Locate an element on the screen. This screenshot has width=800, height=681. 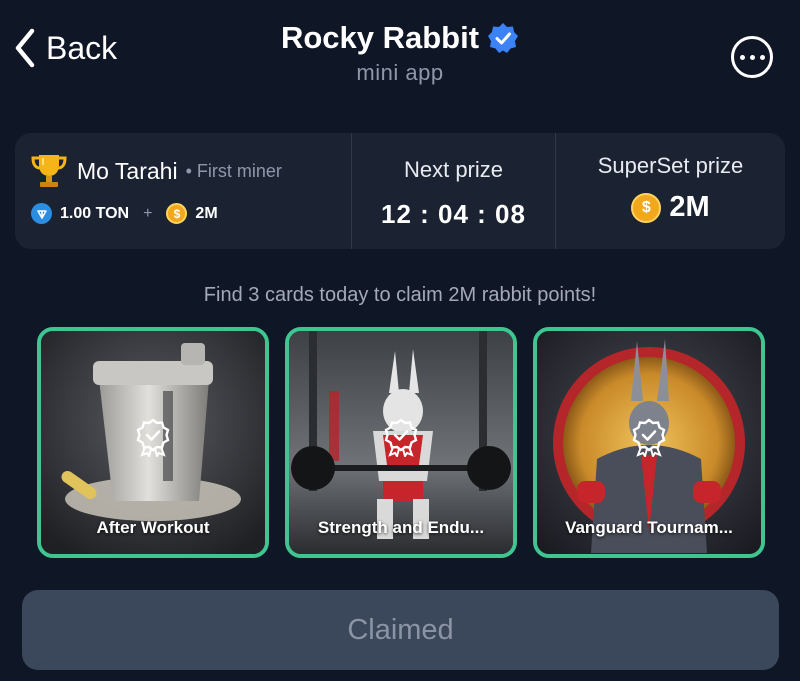
next-prize-section: Next prize 12 : 04 : 08 is located at coordinates (454, 191).